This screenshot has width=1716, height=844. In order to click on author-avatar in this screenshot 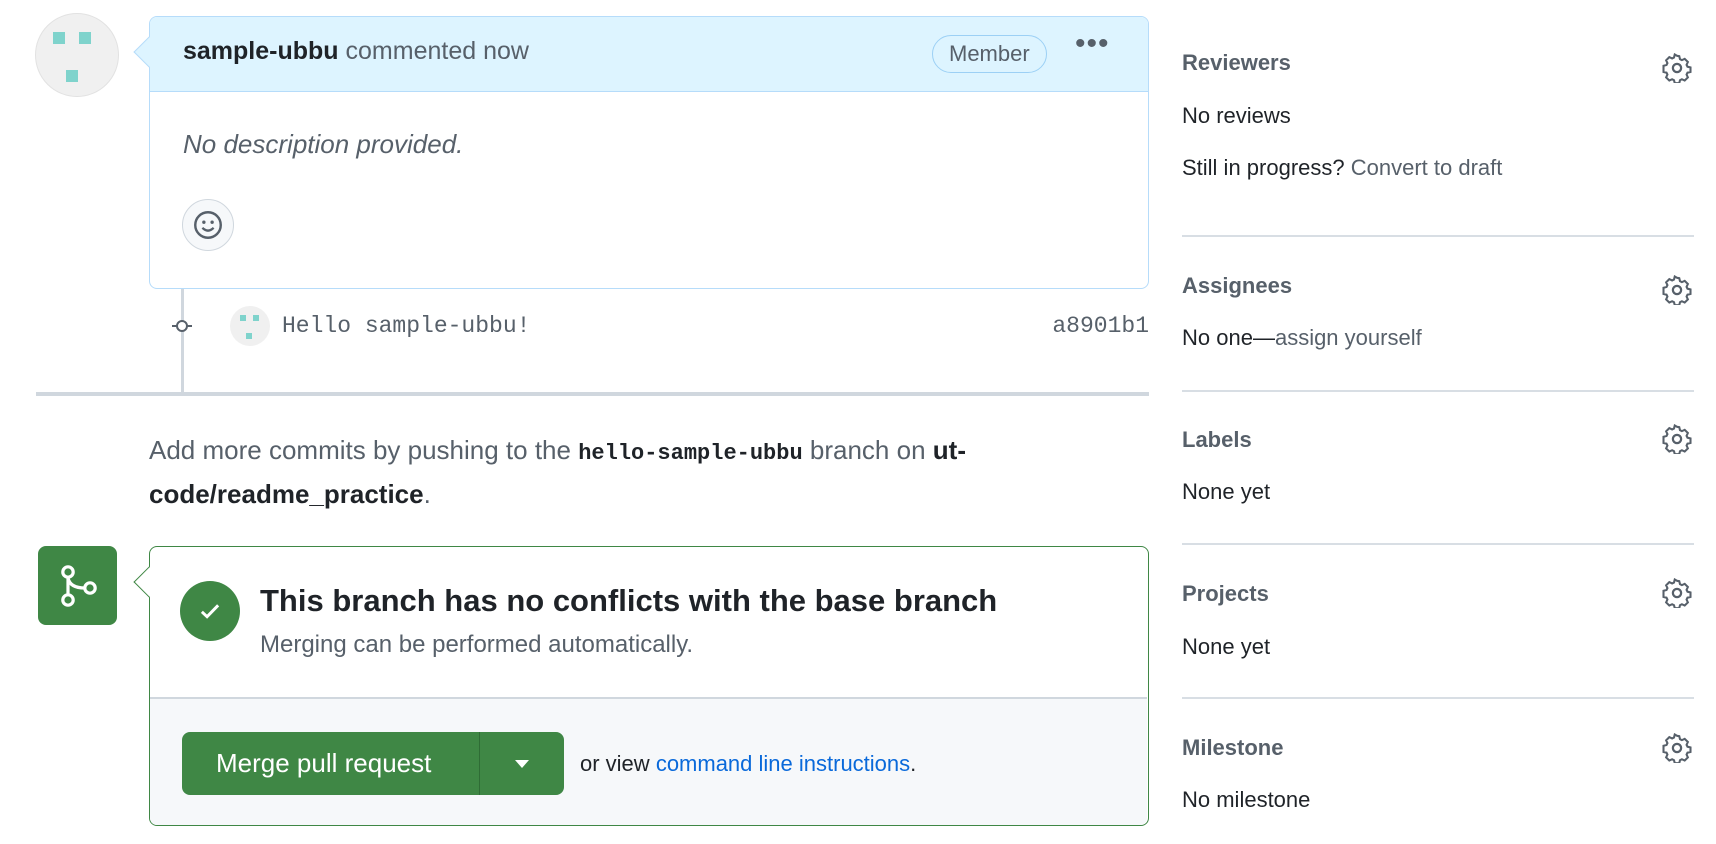, I will do `click(77, 55)`.